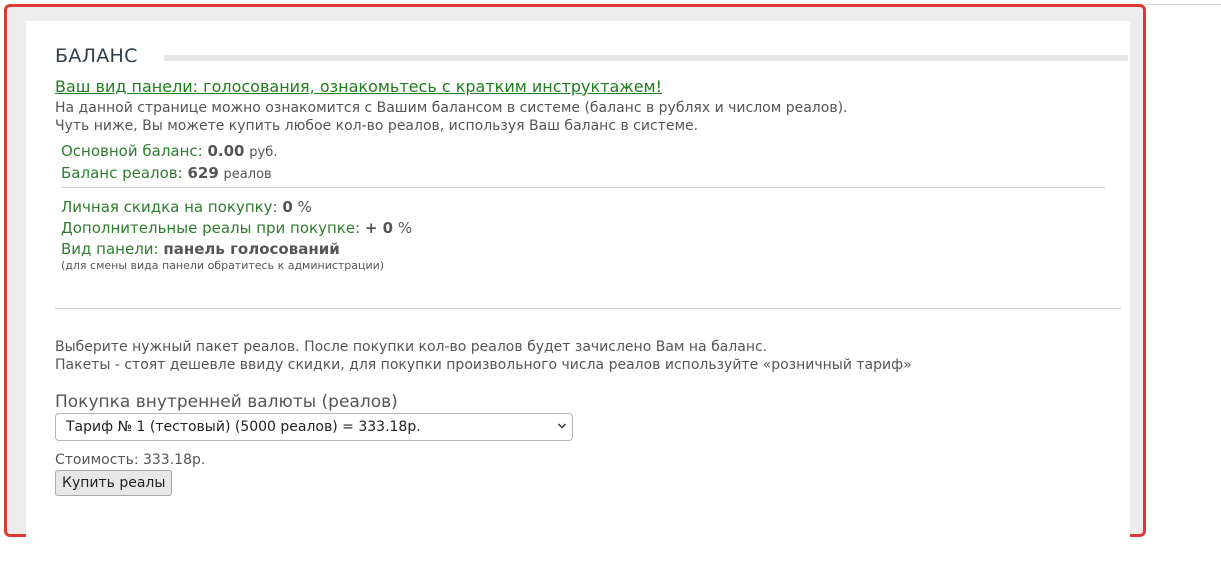  Describe the element at coordinates (247, 174) in the screenshot. I see `reals-balance-unit: реалов` at that location.